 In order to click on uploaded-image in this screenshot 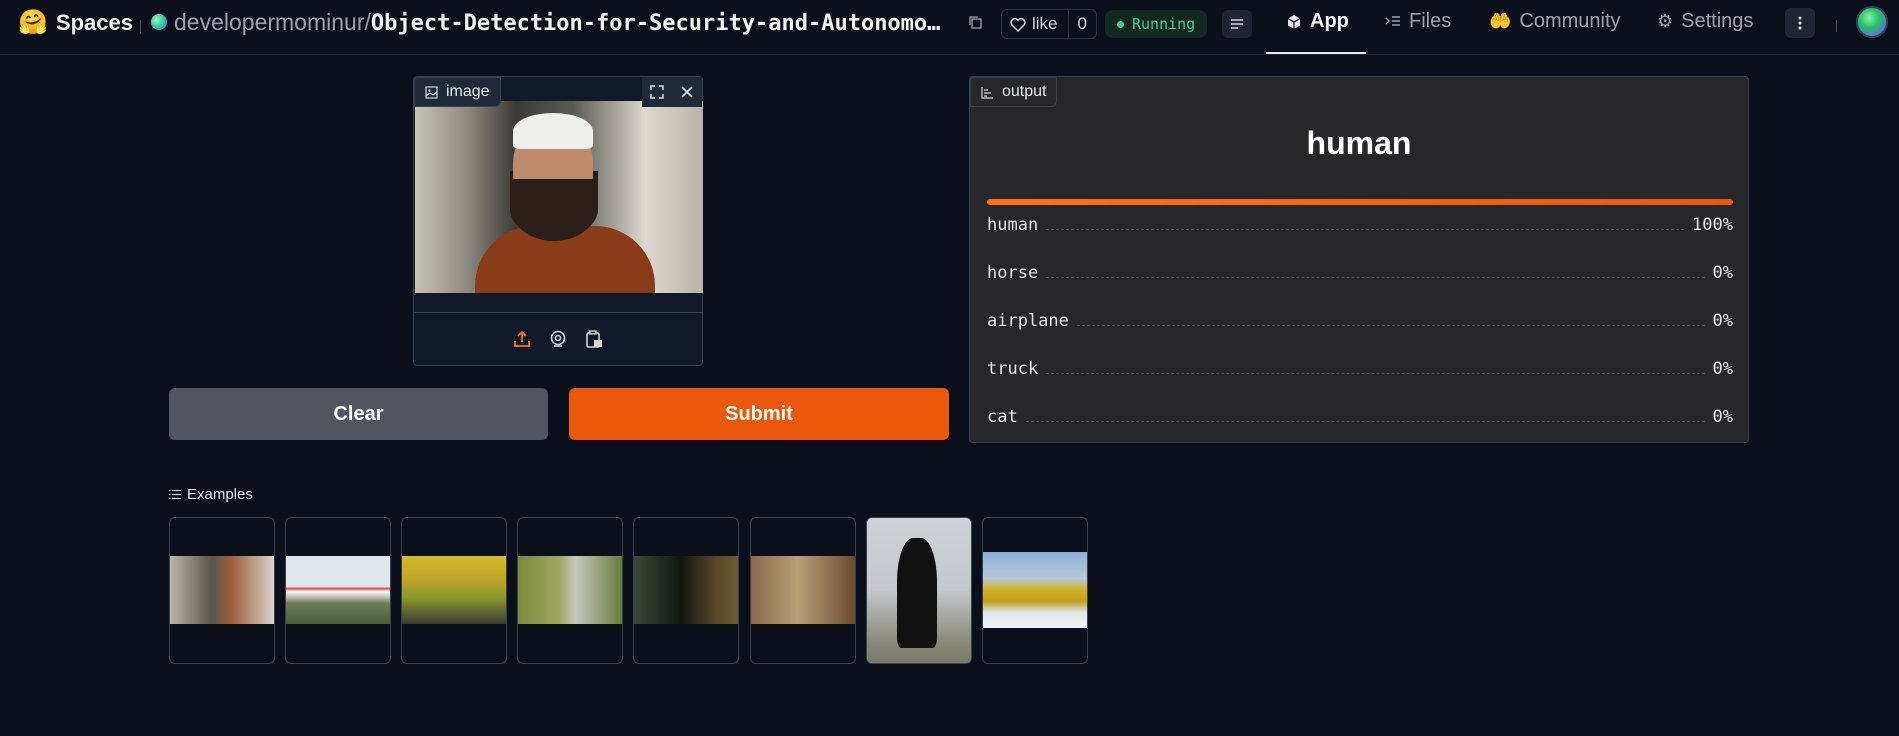, I will do `click(559, 197)`.